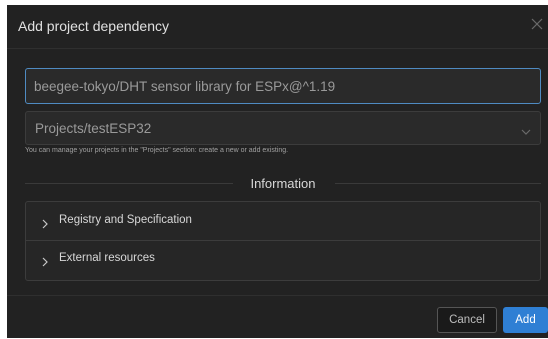  Describe the element at coordinates (283, 184) in the screenshot. I see `information-divider: Information` at that location.